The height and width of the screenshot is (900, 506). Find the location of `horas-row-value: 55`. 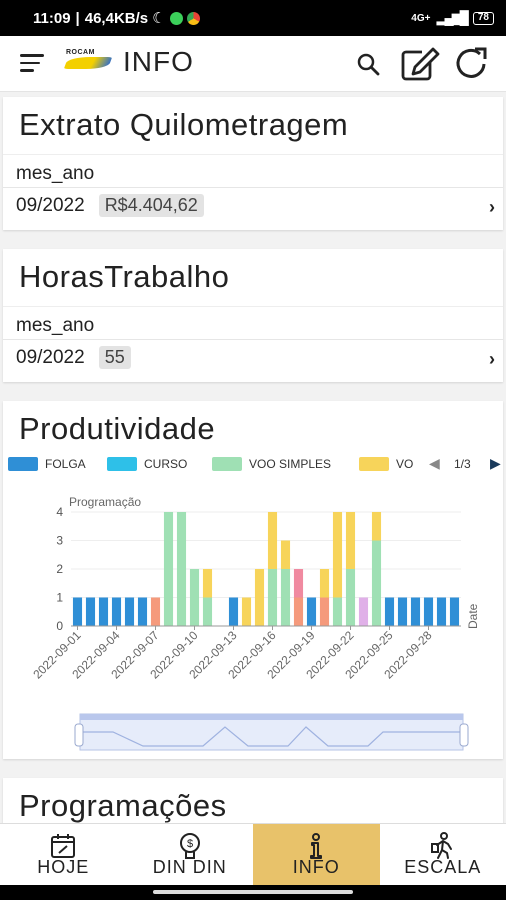

horas-row-value: 55 is located at coordinates (114, 357).